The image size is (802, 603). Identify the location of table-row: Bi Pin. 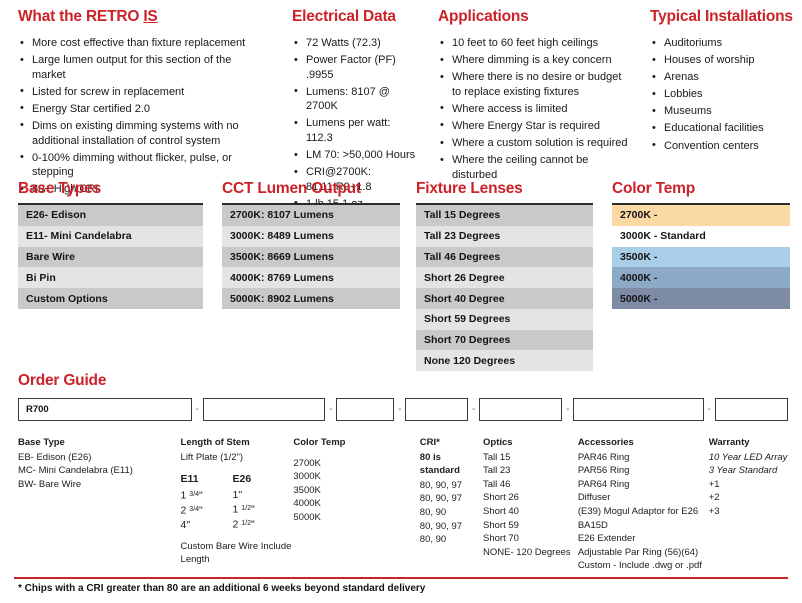
(110, 278).